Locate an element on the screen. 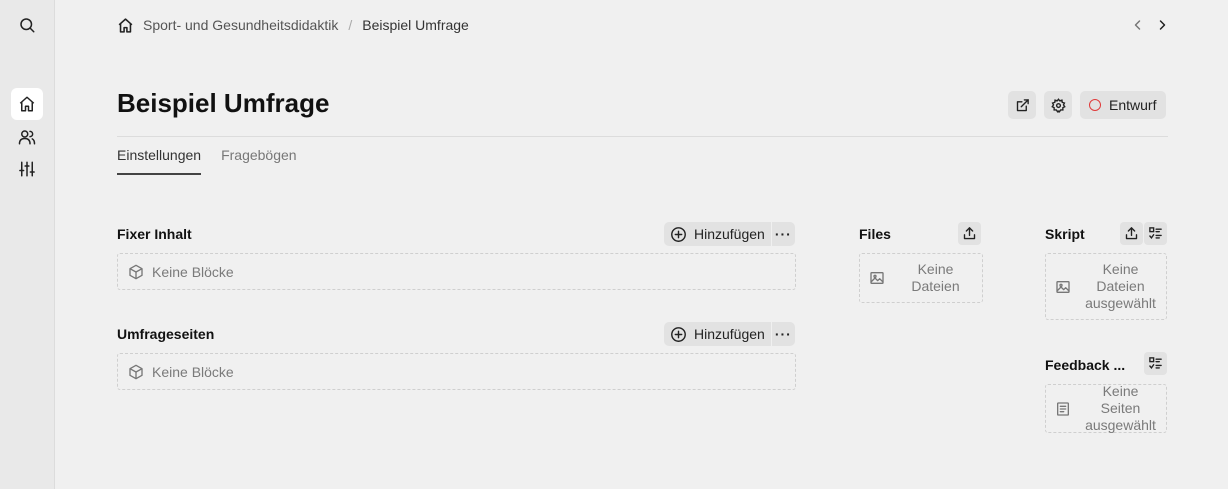  search-icon is located at coordinates (27, 25).